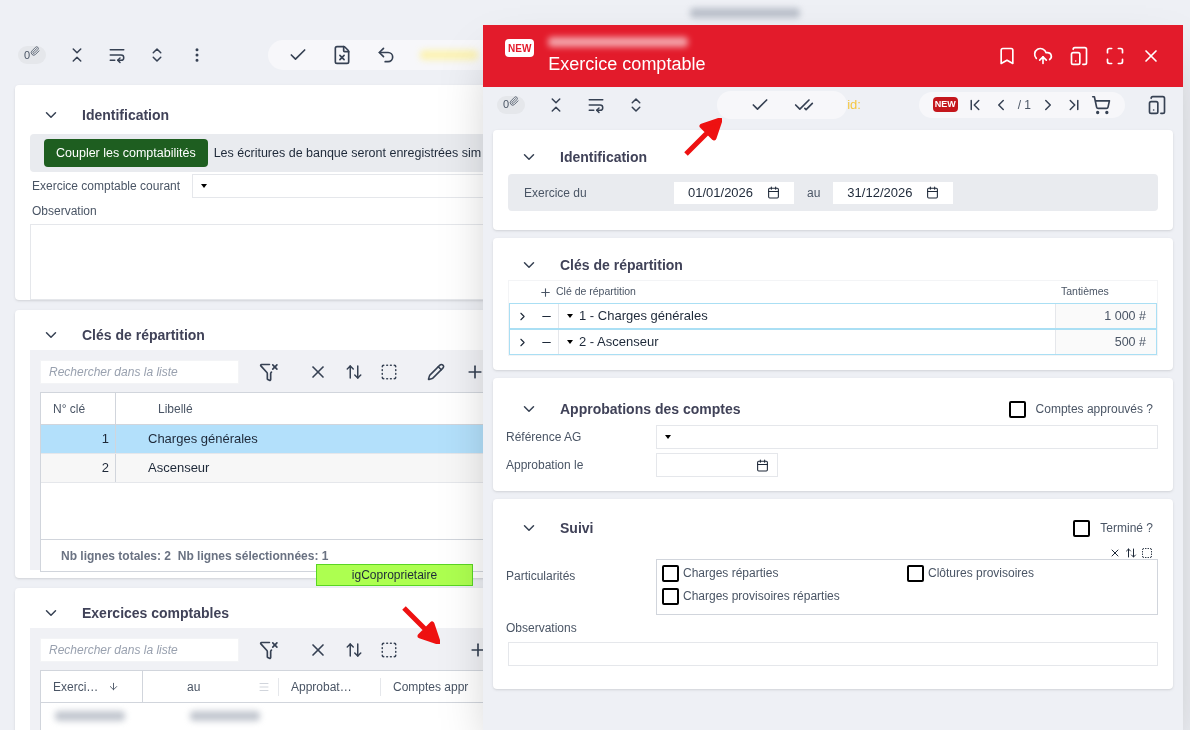  Describe the element at coordinates (342, 55) in the screenshot. I see `delete-icon` at that location.